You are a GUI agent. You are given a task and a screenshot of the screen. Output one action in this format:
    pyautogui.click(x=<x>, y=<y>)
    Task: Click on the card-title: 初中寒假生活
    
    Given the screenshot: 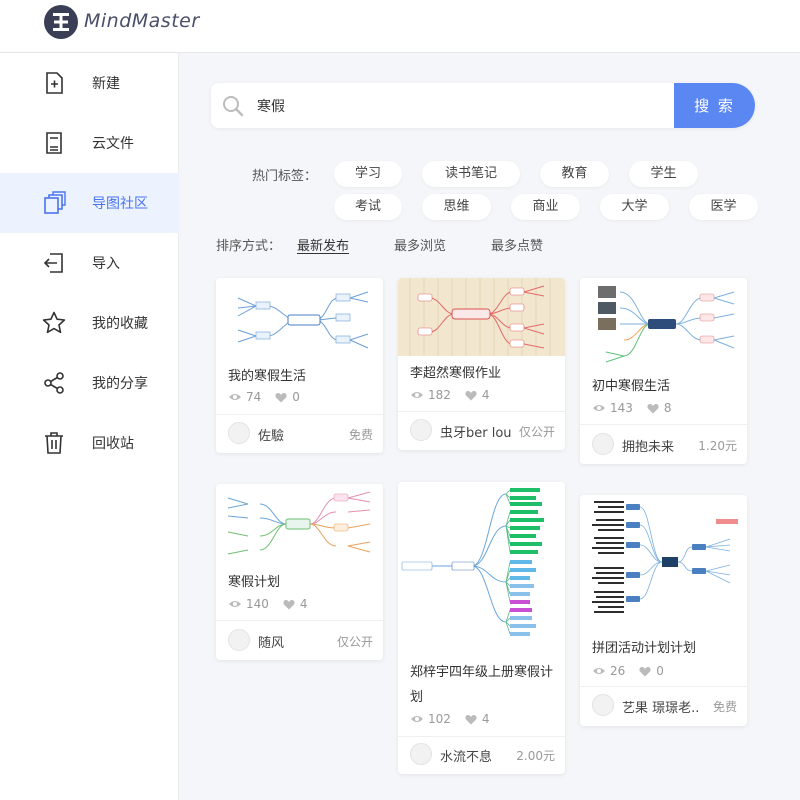 What is the action you would take?
    pyautogui.click(x=631, y=386)
    